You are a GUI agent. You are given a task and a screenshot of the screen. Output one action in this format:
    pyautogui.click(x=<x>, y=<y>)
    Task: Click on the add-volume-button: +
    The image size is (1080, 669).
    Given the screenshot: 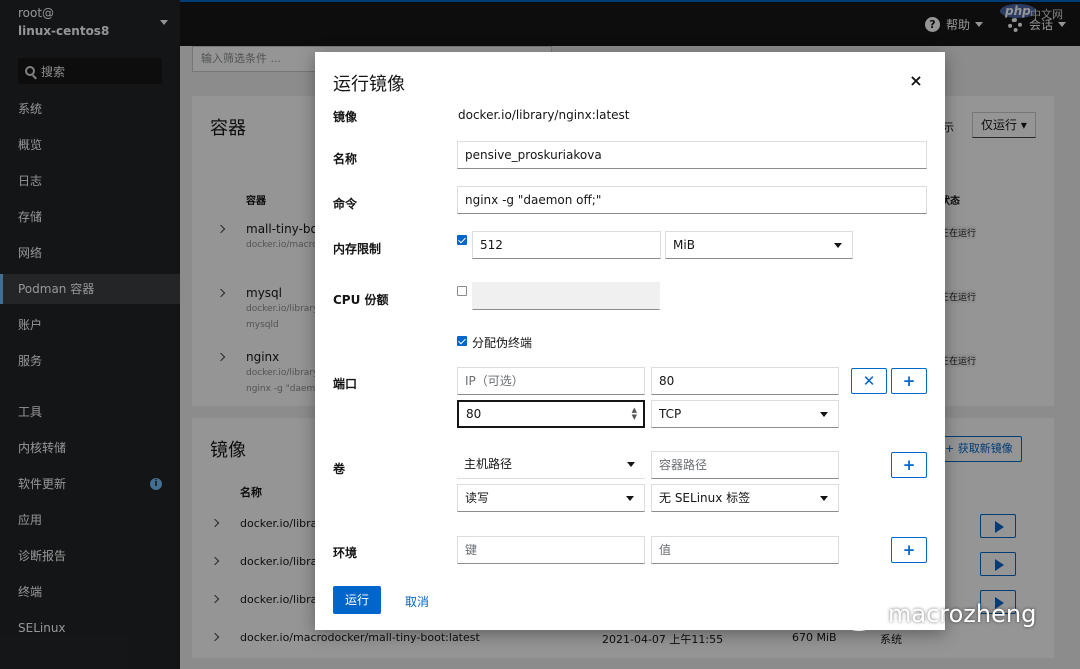 What is the action you would take?
    pyautogui.click(x=909, y=465)
    